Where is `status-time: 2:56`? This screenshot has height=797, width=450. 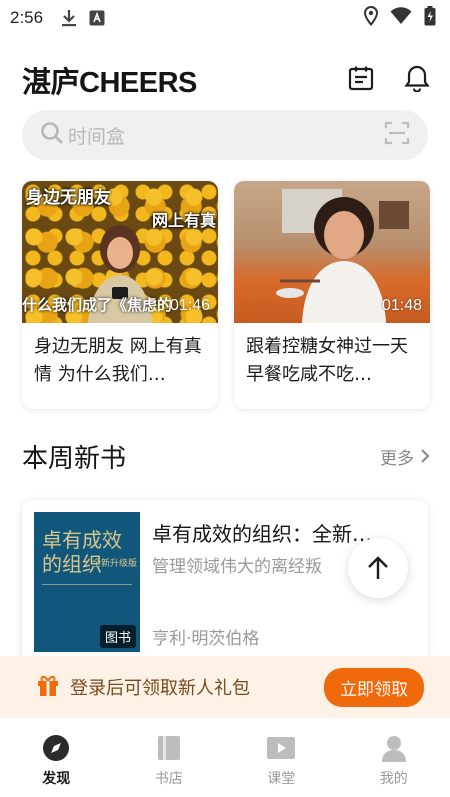
status-time: 2:56 is located at coordinates (27, 17).